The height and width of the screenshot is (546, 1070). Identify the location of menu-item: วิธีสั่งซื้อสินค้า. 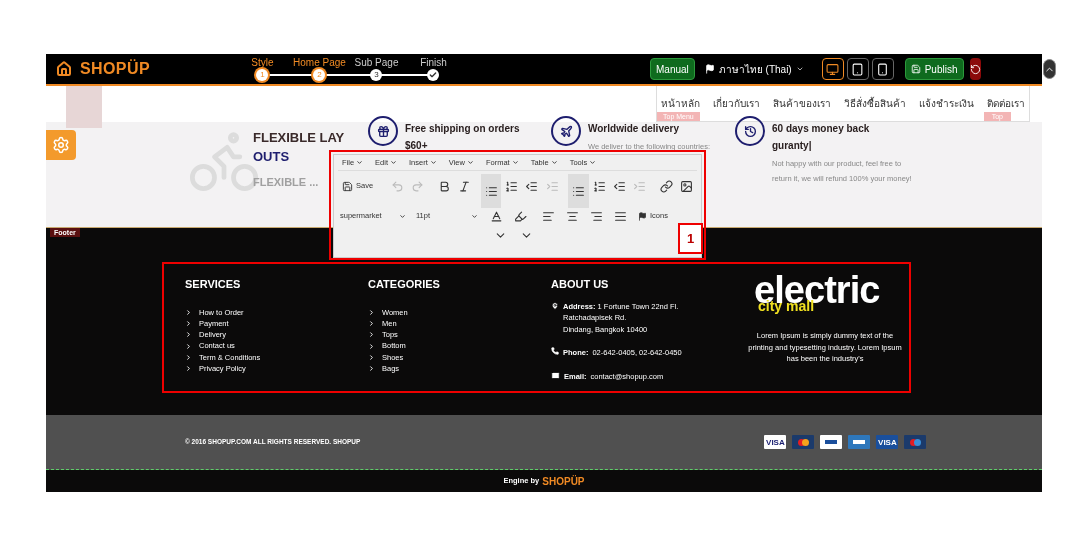
(875, 103).